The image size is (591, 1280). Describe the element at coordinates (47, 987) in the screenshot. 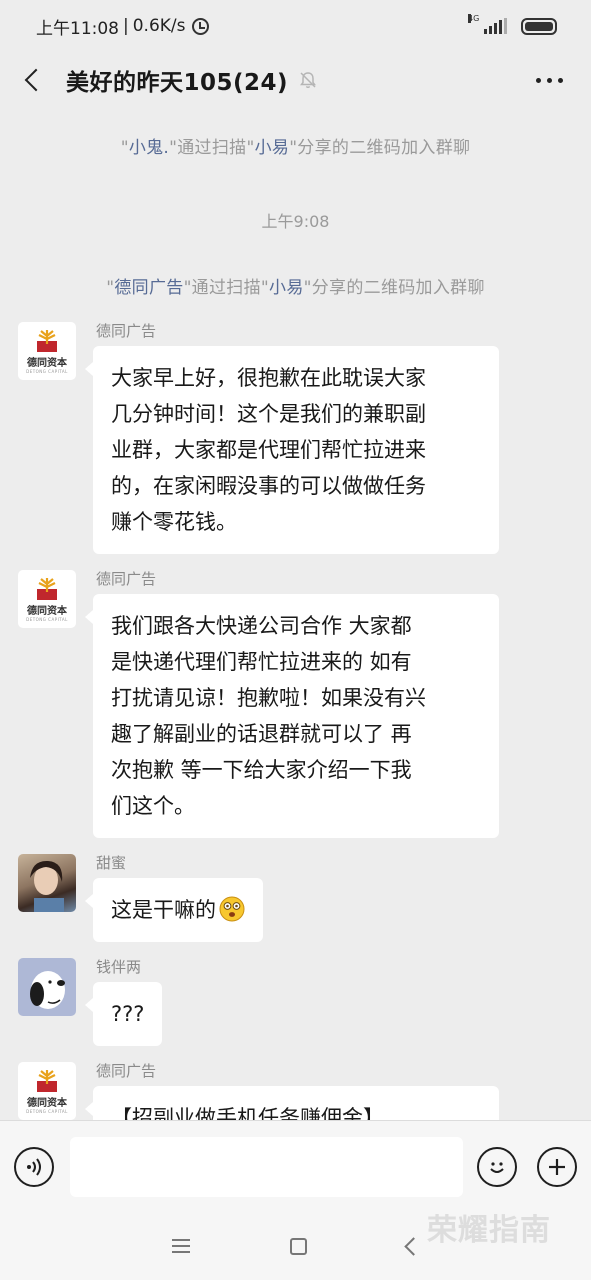

I see `snoopy-avatar` at that location.